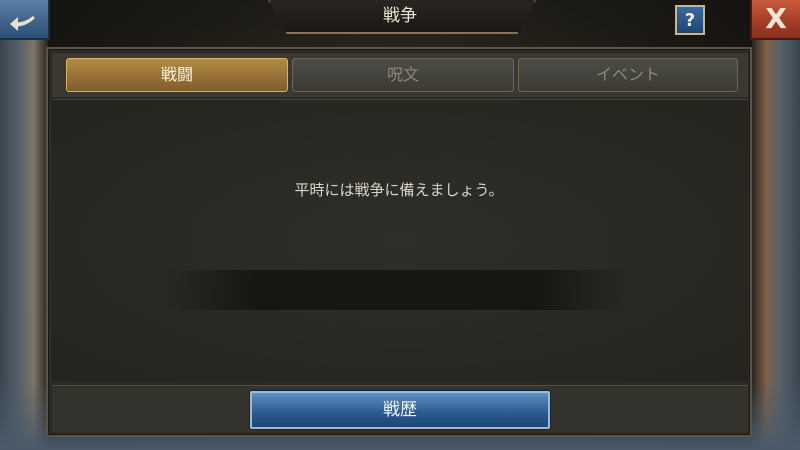  Describe the element at coordinates (400, 16) in the screenshot. I see `page-title: 戦争` at that location.